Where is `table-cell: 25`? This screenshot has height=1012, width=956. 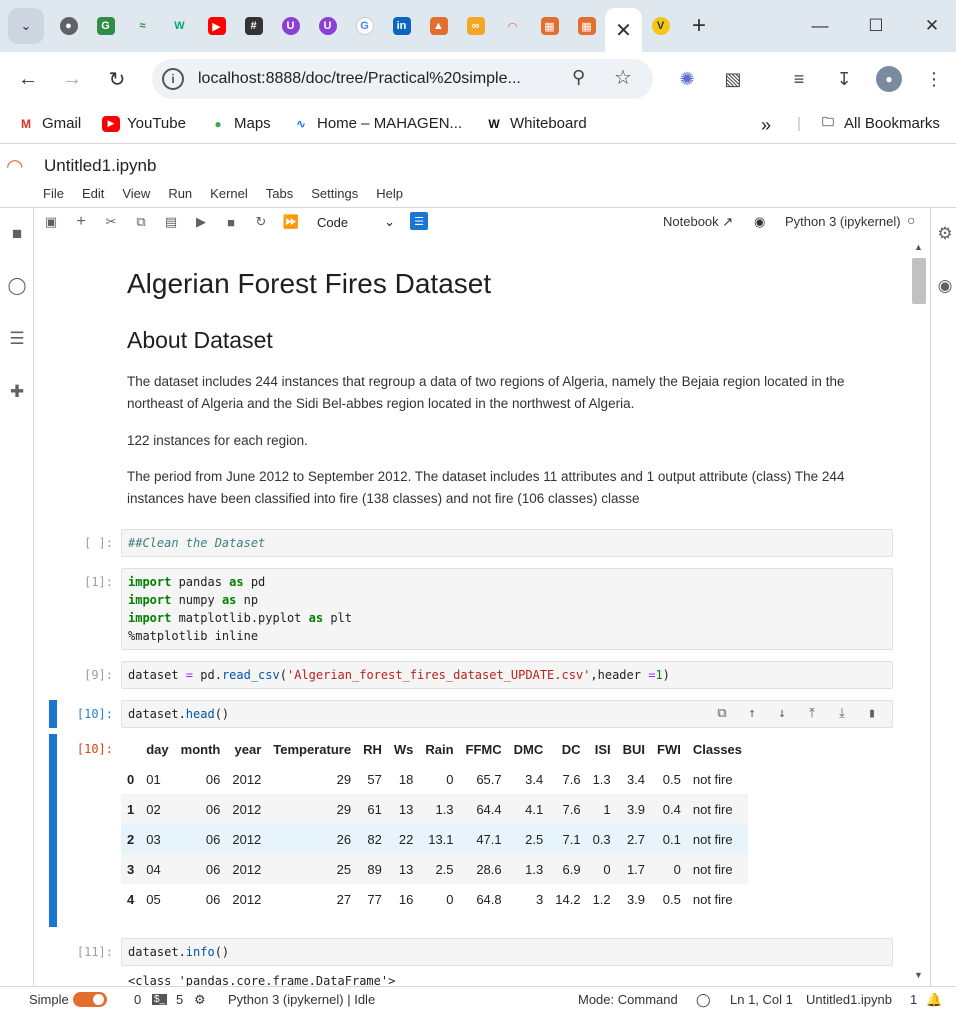
table-cell: 25 is located at coordinates (312, 869).